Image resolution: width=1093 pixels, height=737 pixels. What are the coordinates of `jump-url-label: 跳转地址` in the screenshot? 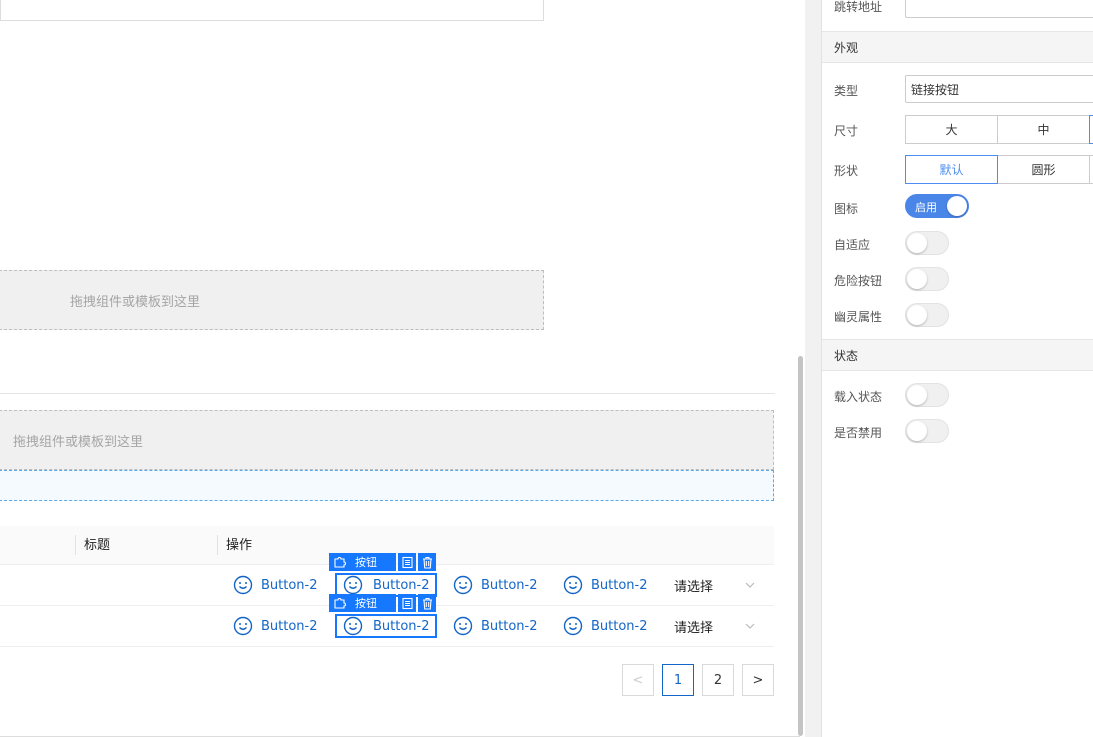 It's located at (858, 7).